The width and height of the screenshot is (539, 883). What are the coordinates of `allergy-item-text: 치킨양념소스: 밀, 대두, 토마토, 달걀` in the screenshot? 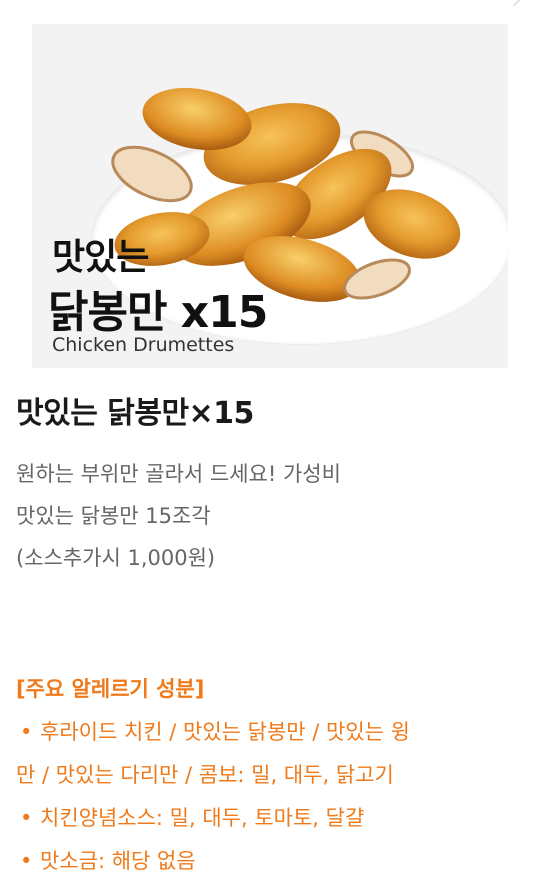 It's located at (202, 818).